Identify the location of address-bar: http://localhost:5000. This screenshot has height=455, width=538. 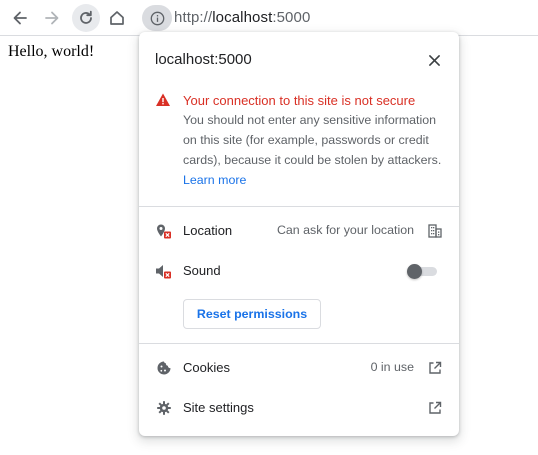
(242, 17).